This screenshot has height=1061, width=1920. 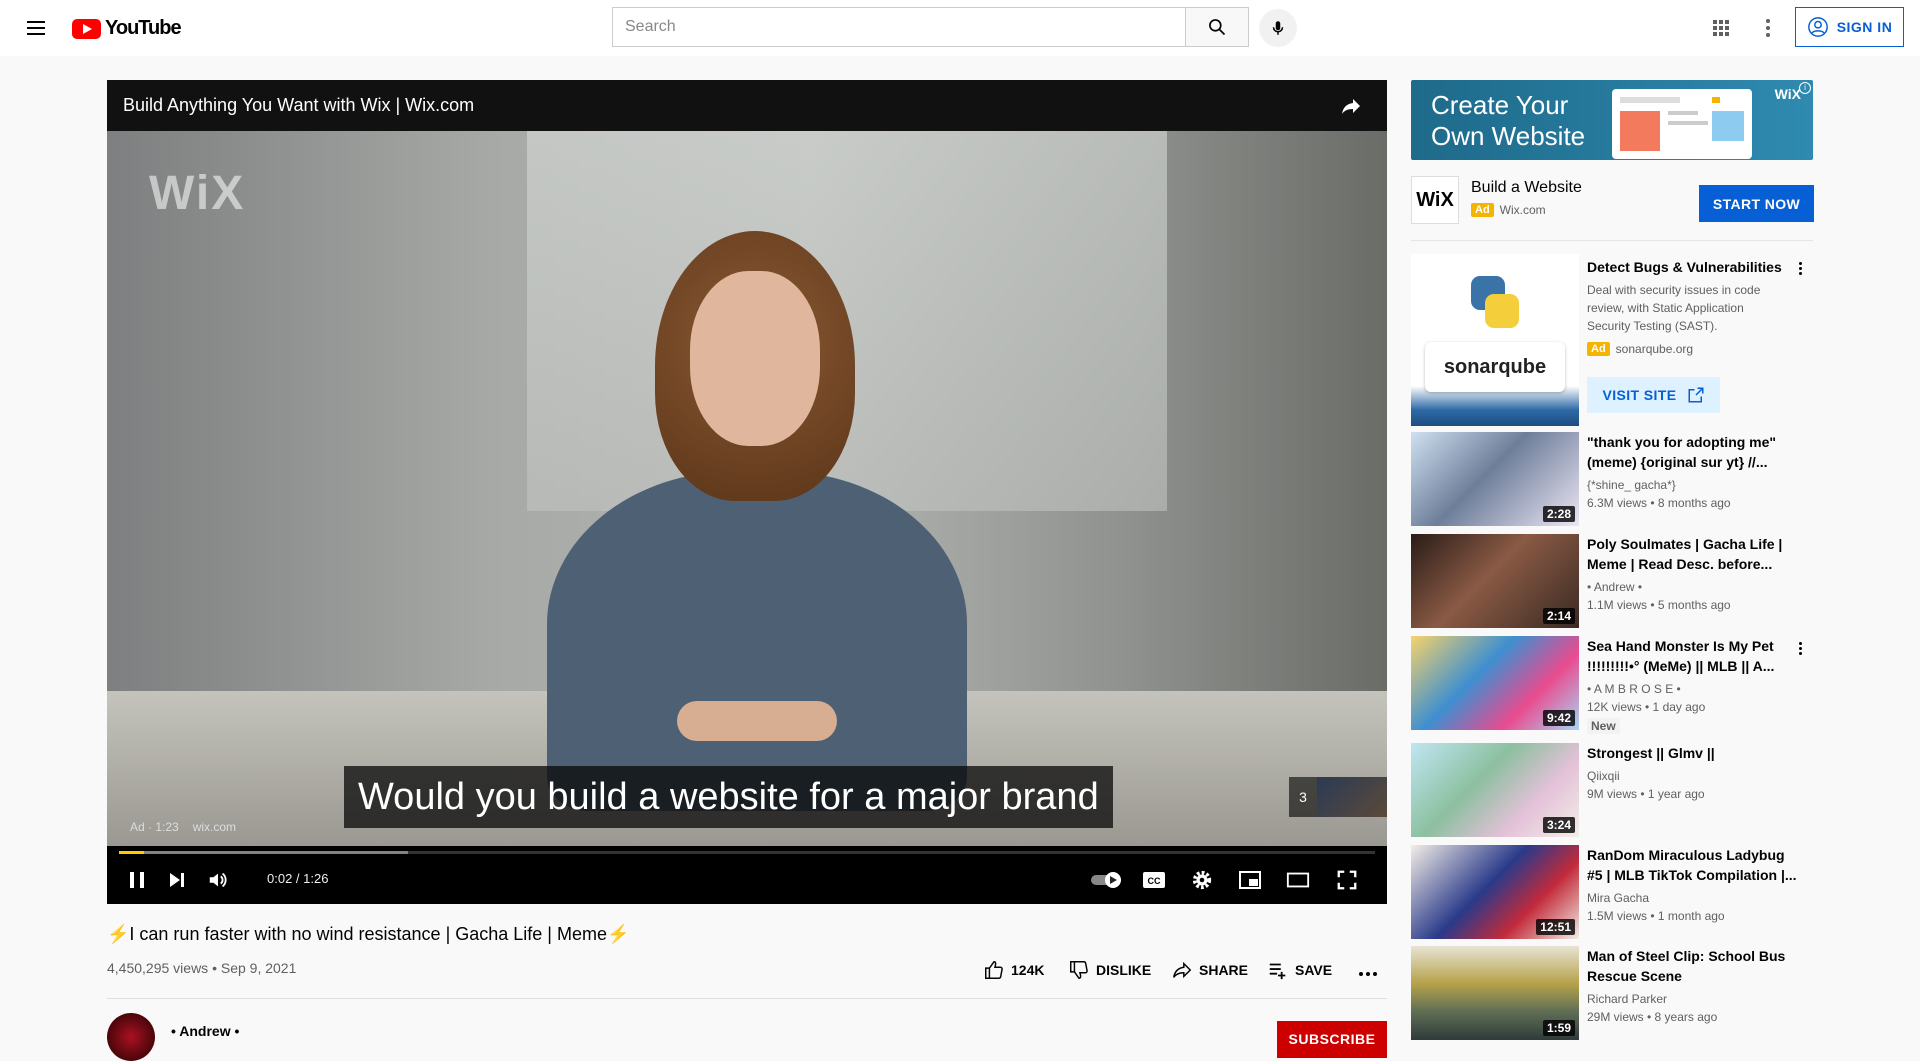 I want to click on save-label: SAVE, so click(x=1314, y=970).